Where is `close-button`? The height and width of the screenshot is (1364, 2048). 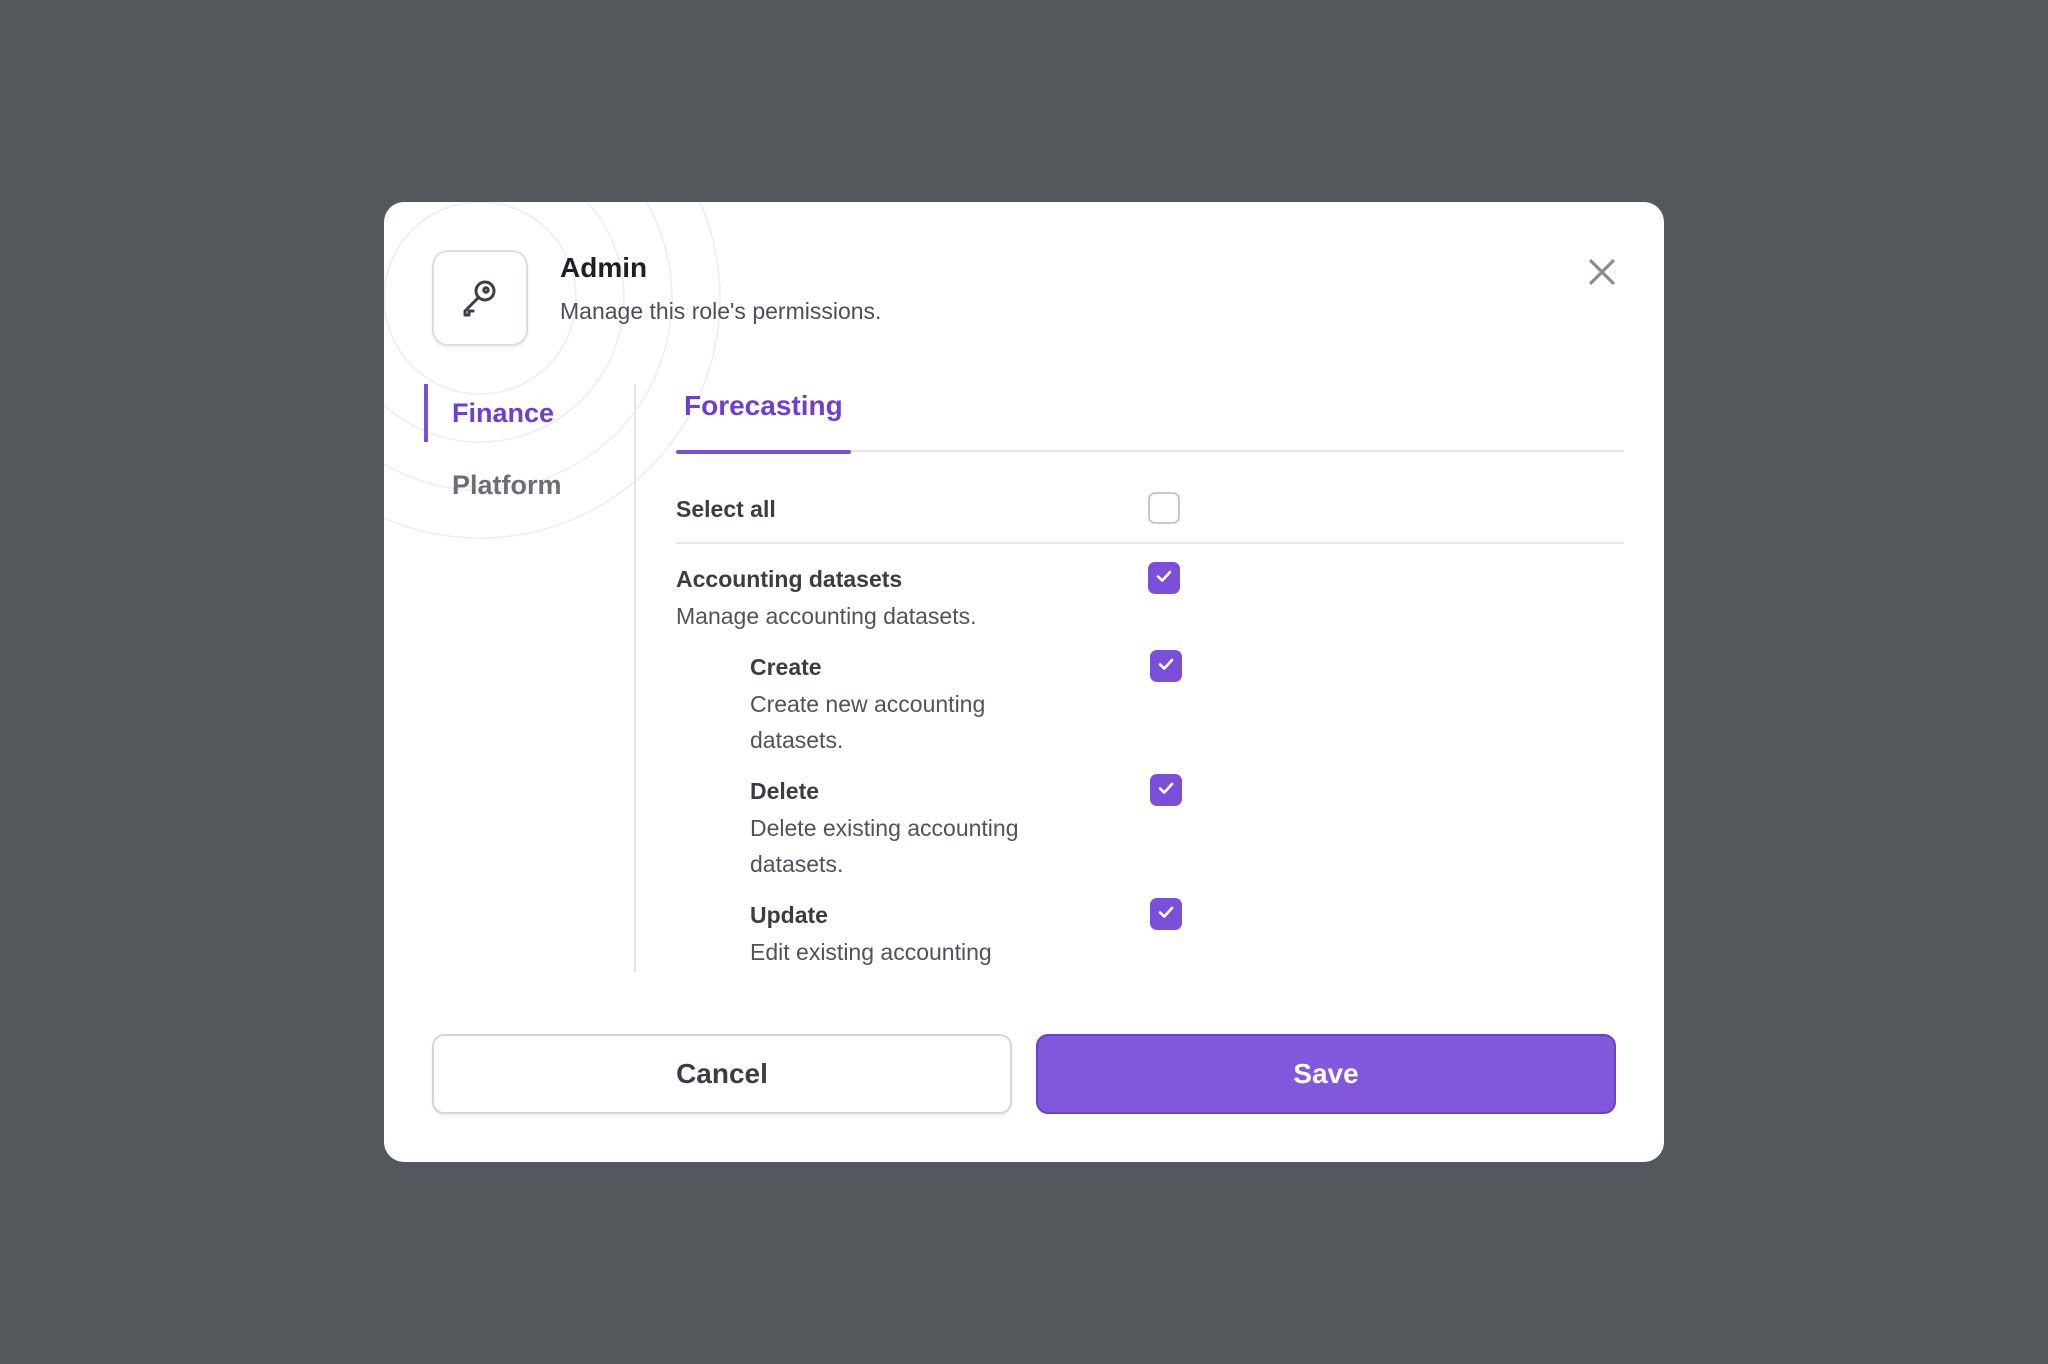
close-button is located at coordinates (1602, 274).